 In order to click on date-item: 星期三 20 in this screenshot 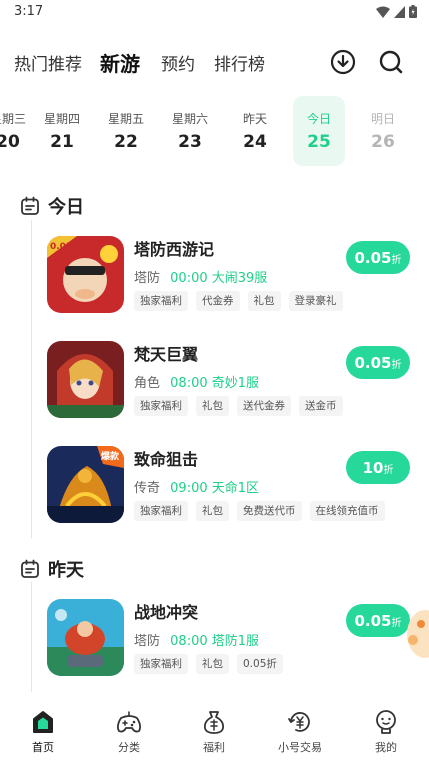, I will do `click(17, 131)`.